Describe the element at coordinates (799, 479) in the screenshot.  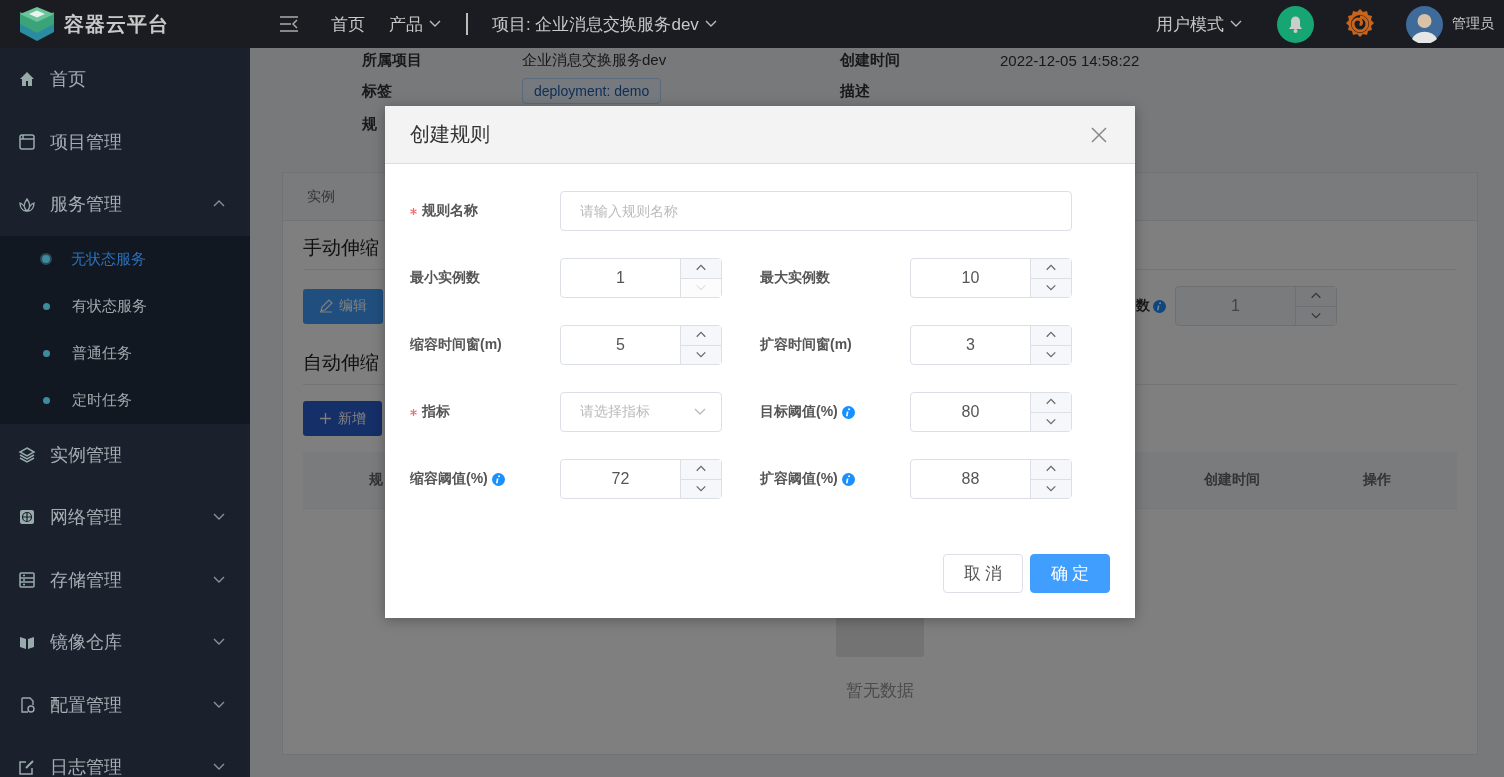
I see `field-label: 扩容阈值(%)` at that location.